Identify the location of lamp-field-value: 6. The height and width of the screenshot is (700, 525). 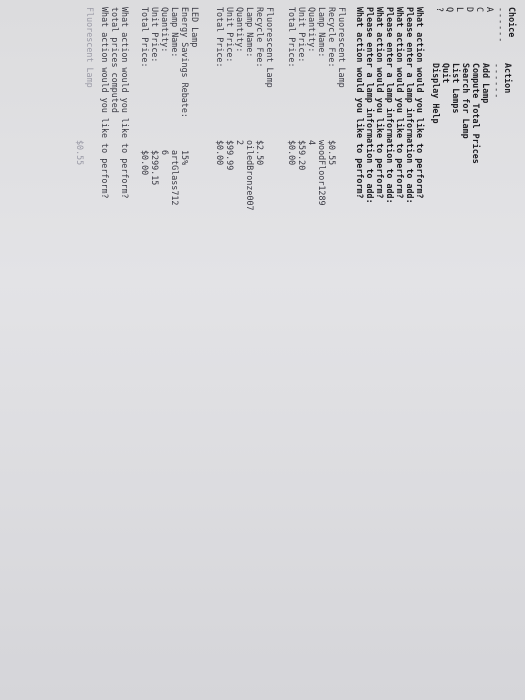
(165, 153).